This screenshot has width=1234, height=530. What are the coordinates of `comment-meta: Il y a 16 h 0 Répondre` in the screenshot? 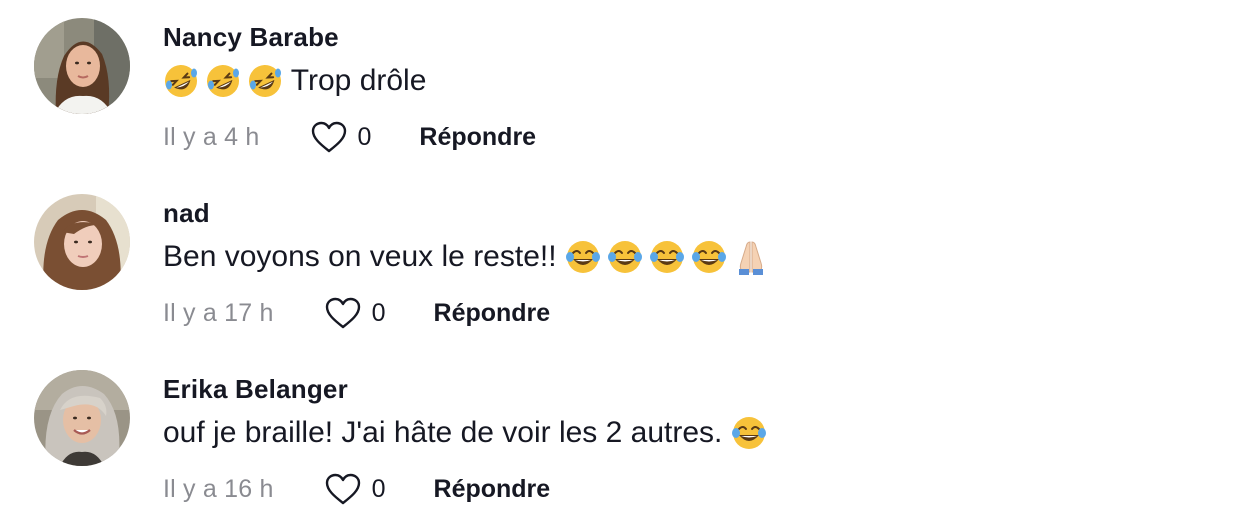 It's located at (356, 489).